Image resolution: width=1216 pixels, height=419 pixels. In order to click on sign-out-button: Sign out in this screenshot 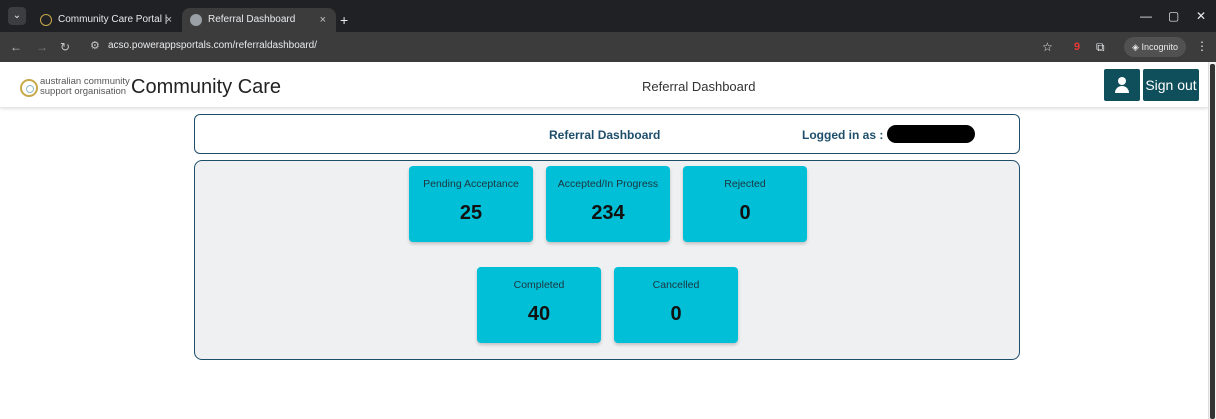, I will do `click(1171, 85)`.